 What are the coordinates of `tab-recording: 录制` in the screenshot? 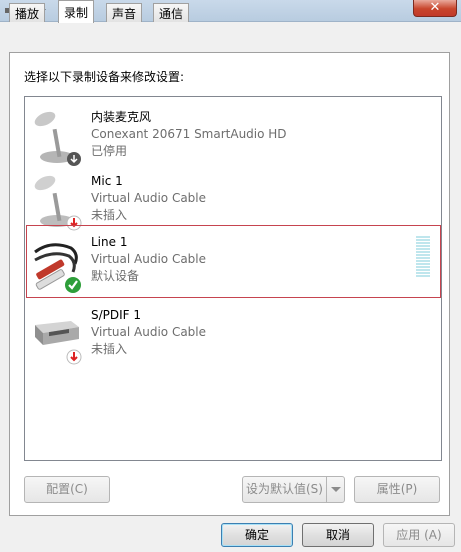 It's located at (76, 11).